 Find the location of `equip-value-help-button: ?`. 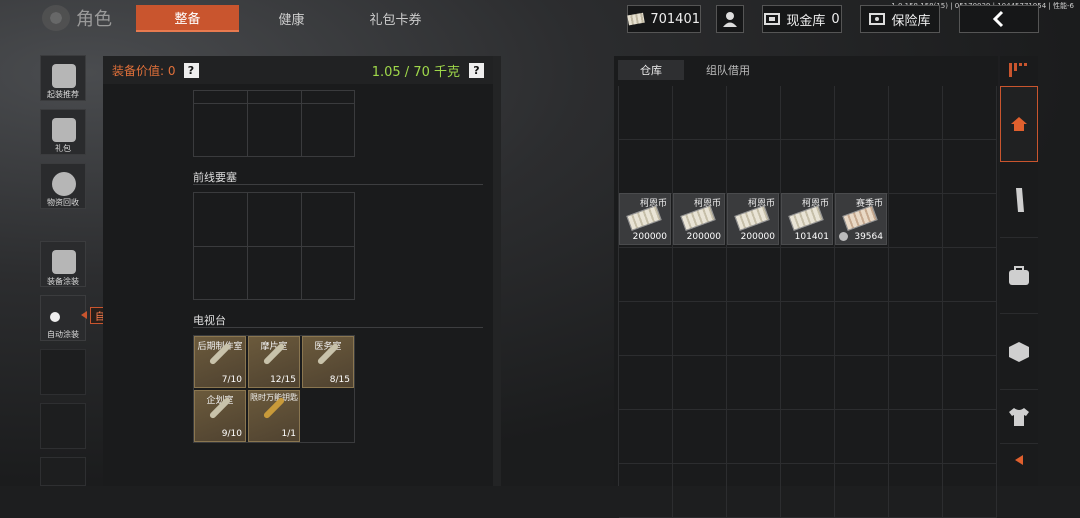

equip-value-help-button: ? is located at coordinates (191, 70).